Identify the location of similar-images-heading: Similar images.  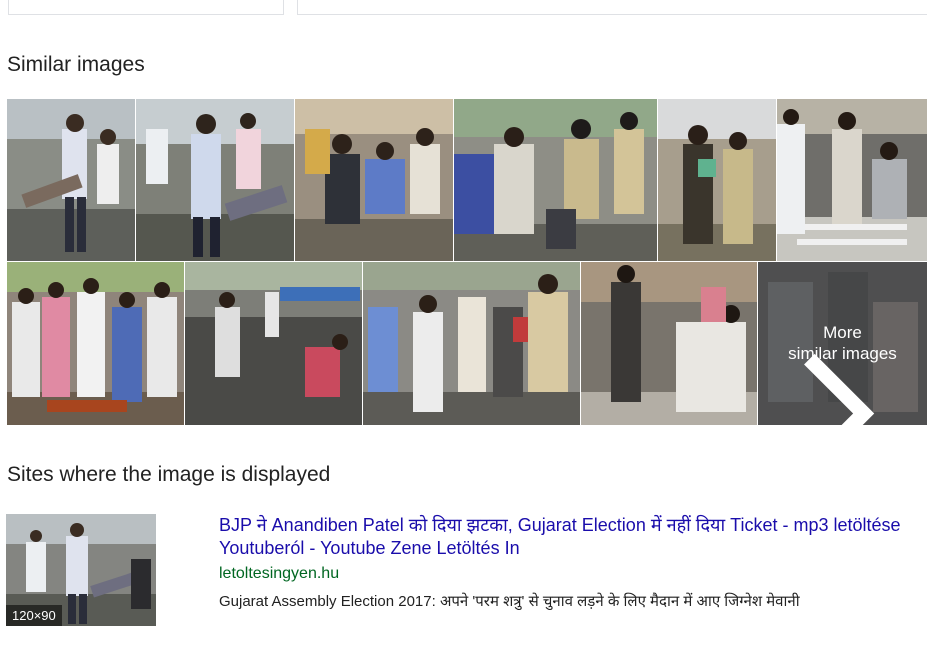
(76, 64).